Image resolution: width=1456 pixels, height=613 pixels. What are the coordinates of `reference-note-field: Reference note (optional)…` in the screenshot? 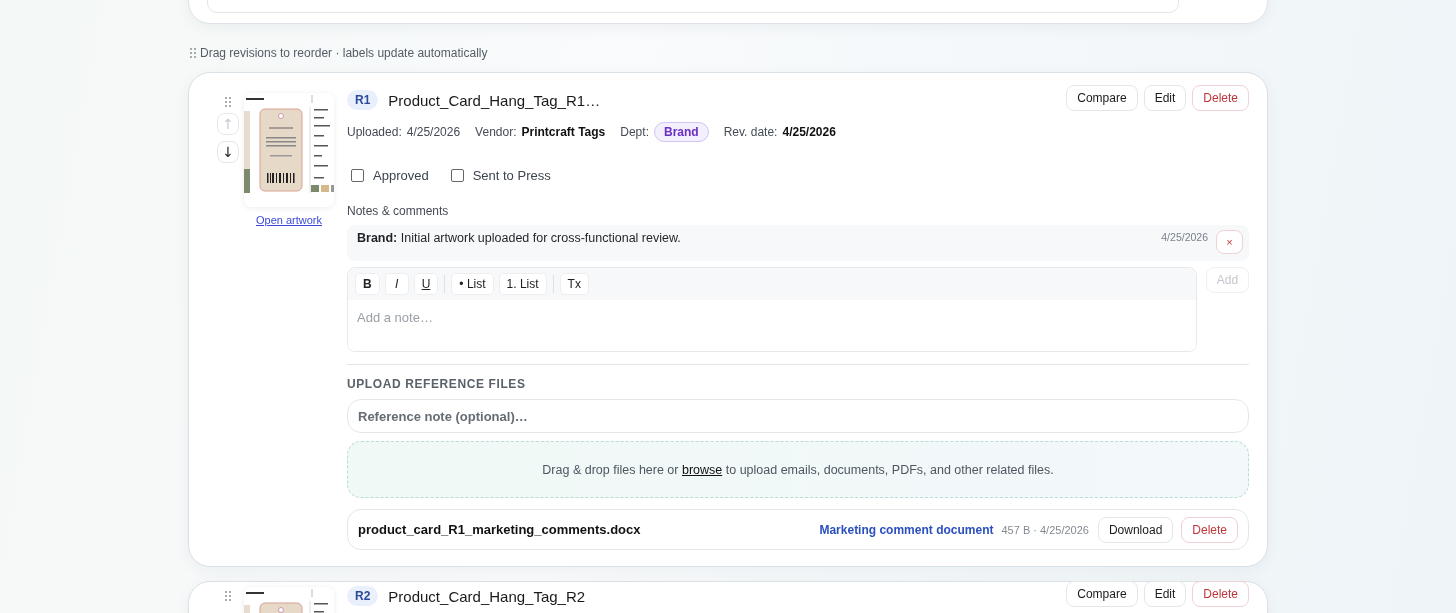 It's located at (798, 416).